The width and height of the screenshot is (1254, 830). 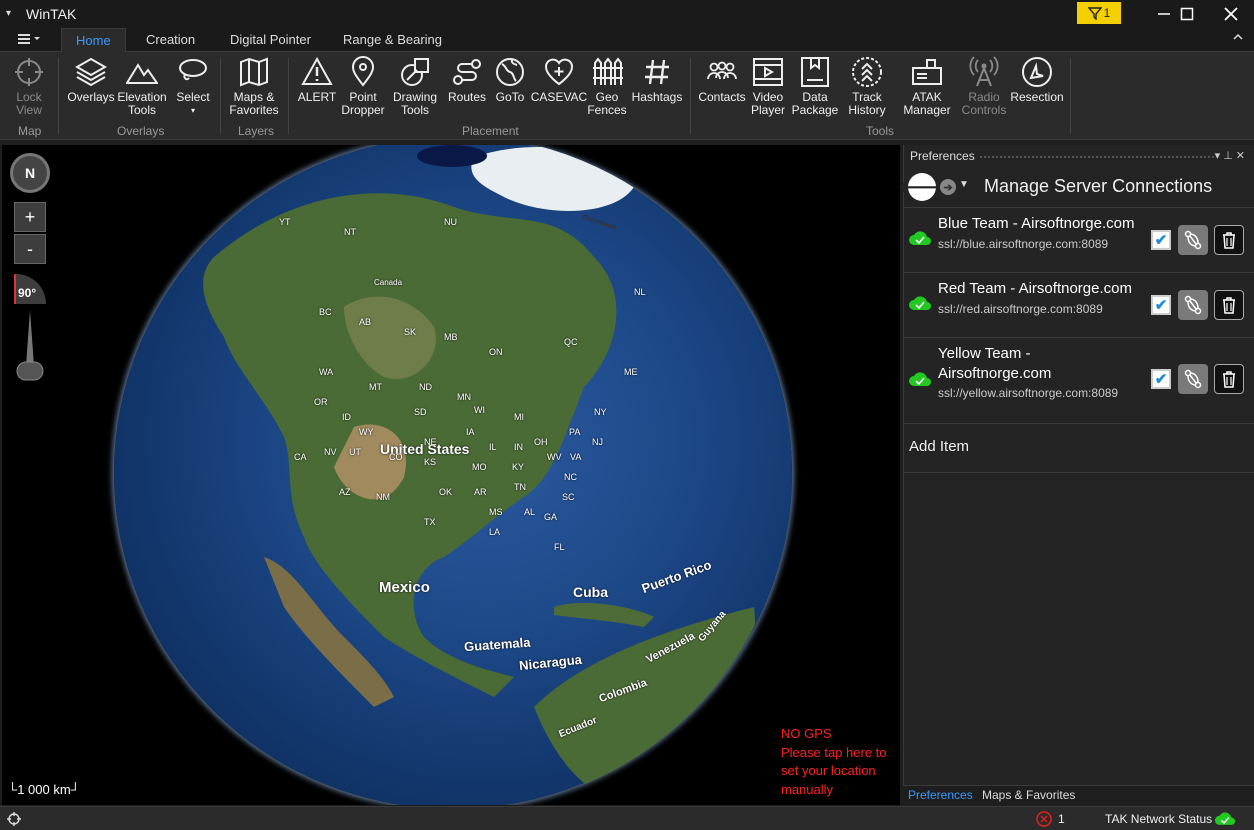 What do you see at coordinates (193, 86) in the screenshot?
I see `select-button: Select ▾` at bounding box center [193, 86].